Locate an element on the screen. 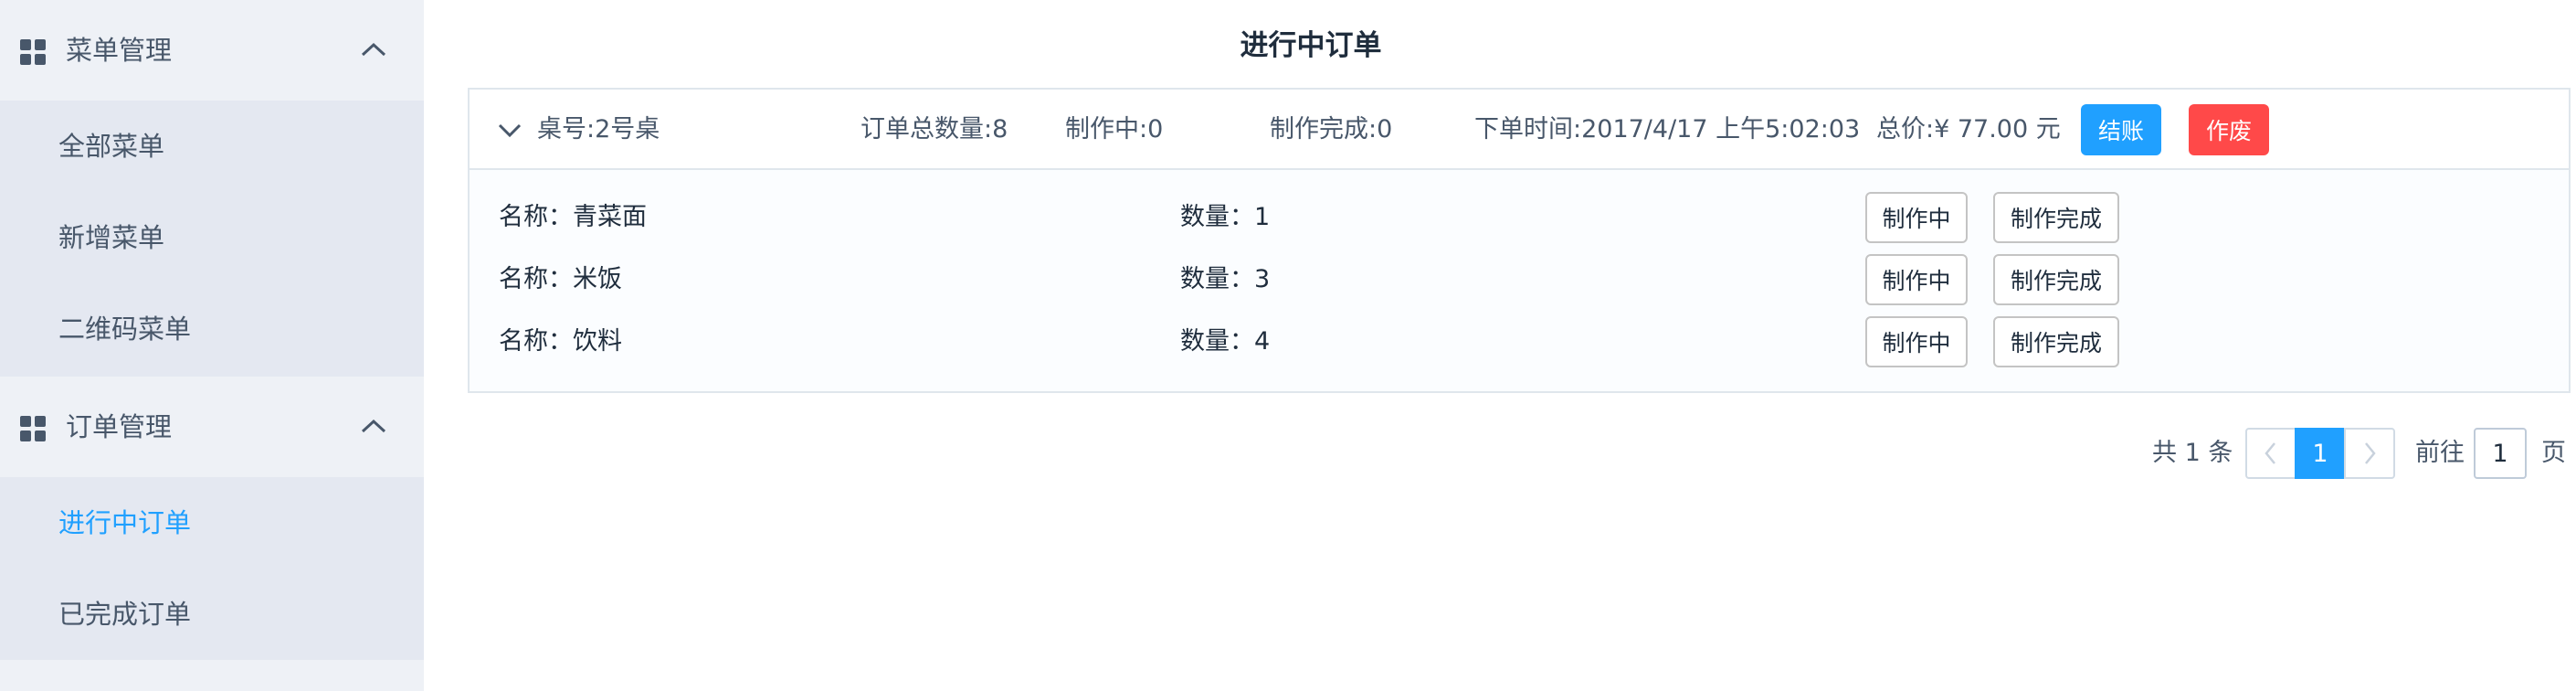 The width and height of the screenshot is (2576, 691). sidebar-item-completed-orders: 已完成订单 is located at coordinates (212, 614).